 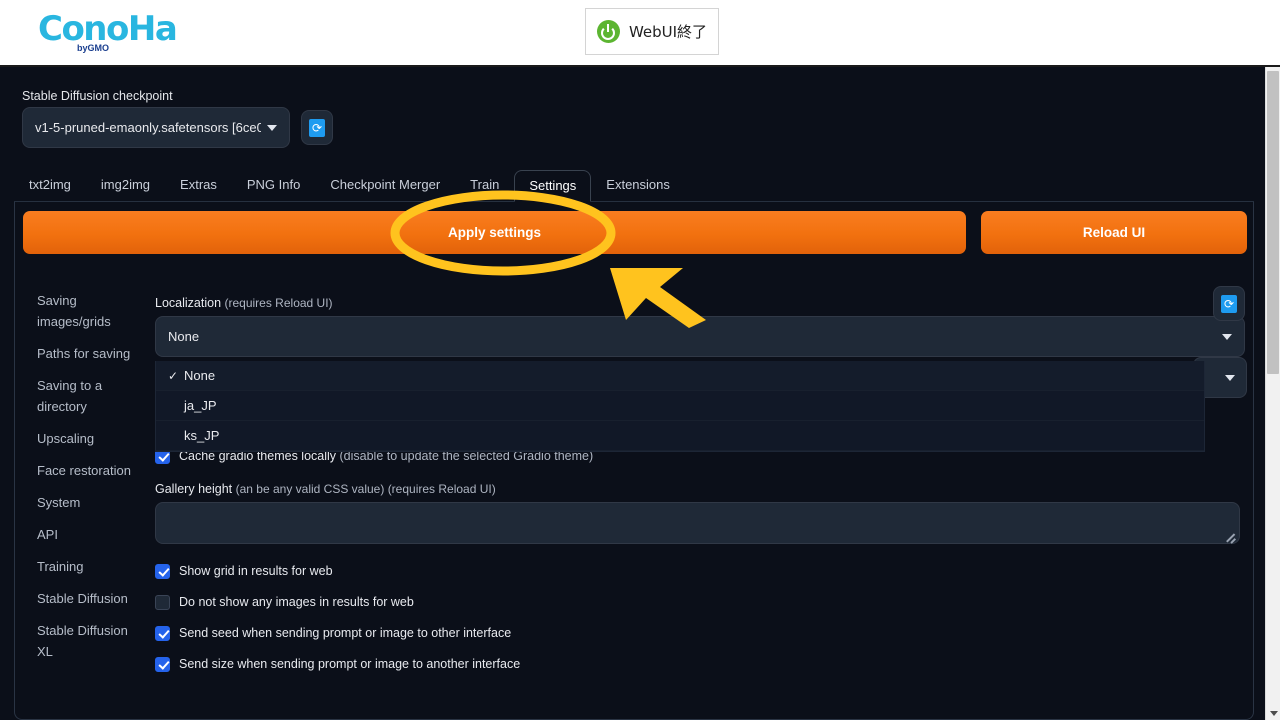 I want to click on reload-ui-button: Reload UI, so click(x=1114, y=232).